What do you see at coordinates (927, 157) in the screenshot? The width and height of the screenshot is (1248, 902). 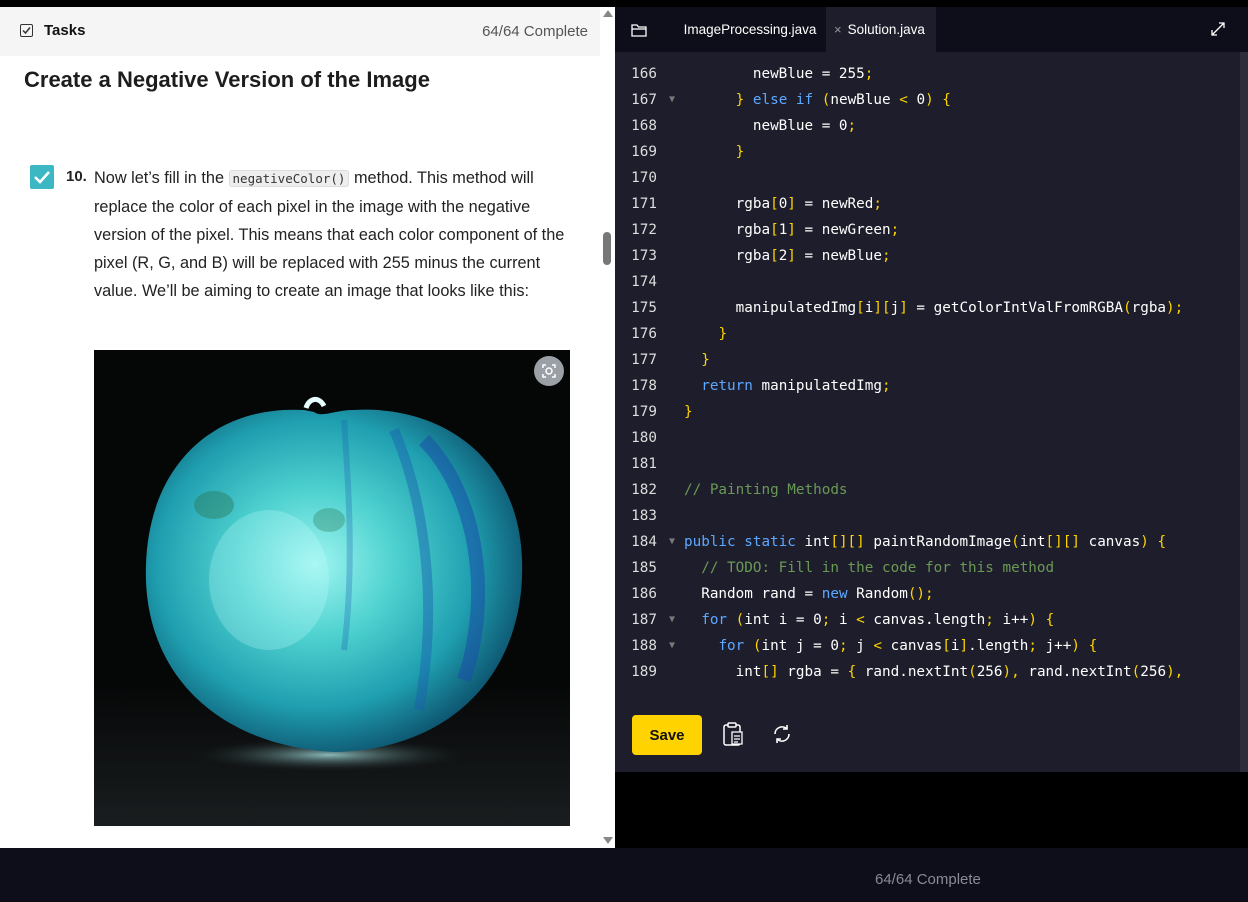 I see `code-line: 169 }` at bounding box center [927, 157].